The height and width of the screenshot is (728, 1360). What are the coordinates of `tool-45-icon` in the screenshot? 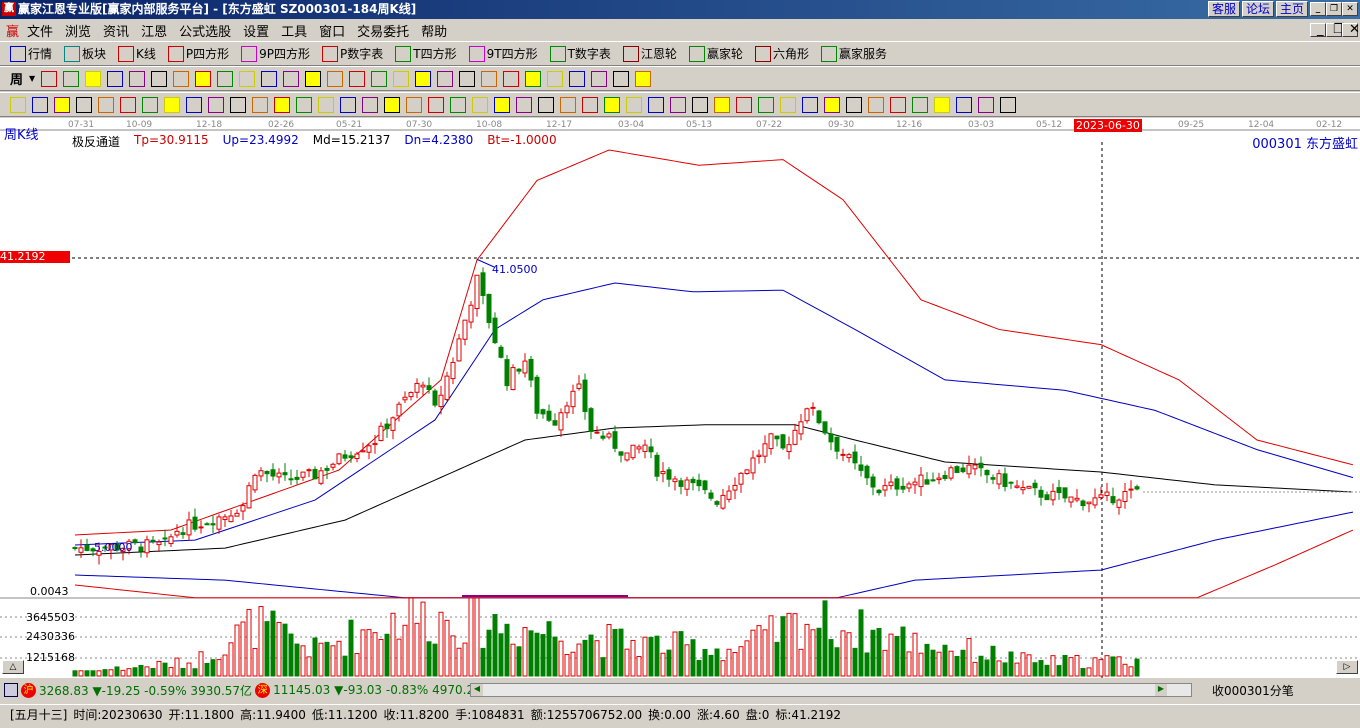 It's located at (348, 104).